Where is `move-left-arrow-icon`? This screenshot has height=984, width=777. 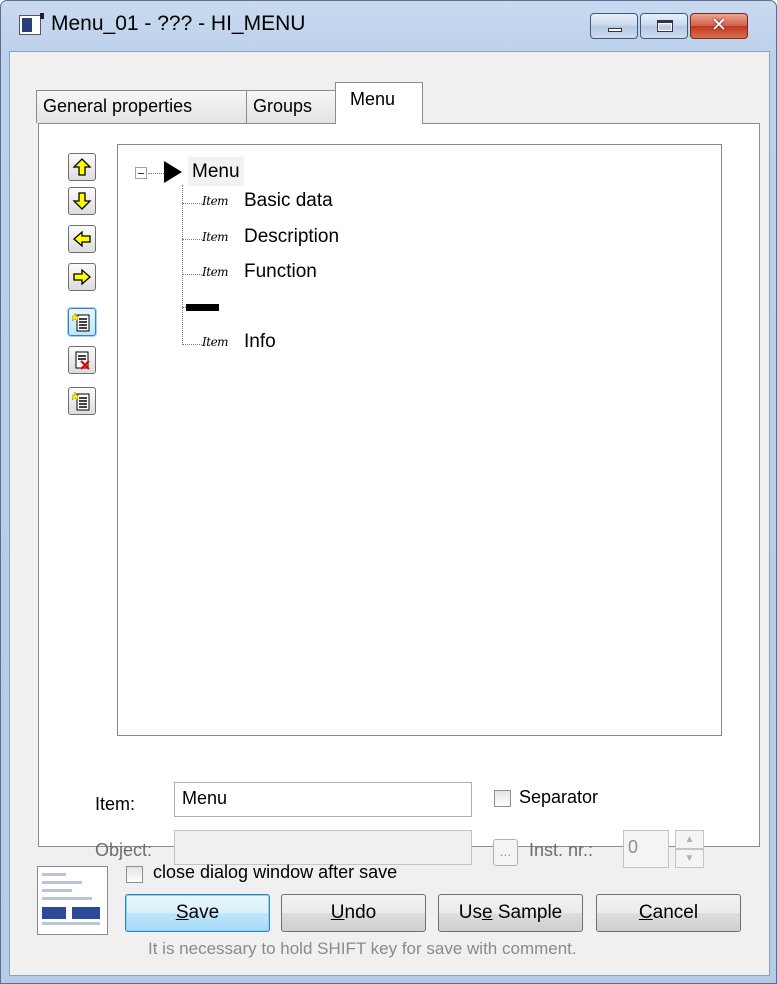 move-left-arrow-icon is located at coordinates (82, 239).